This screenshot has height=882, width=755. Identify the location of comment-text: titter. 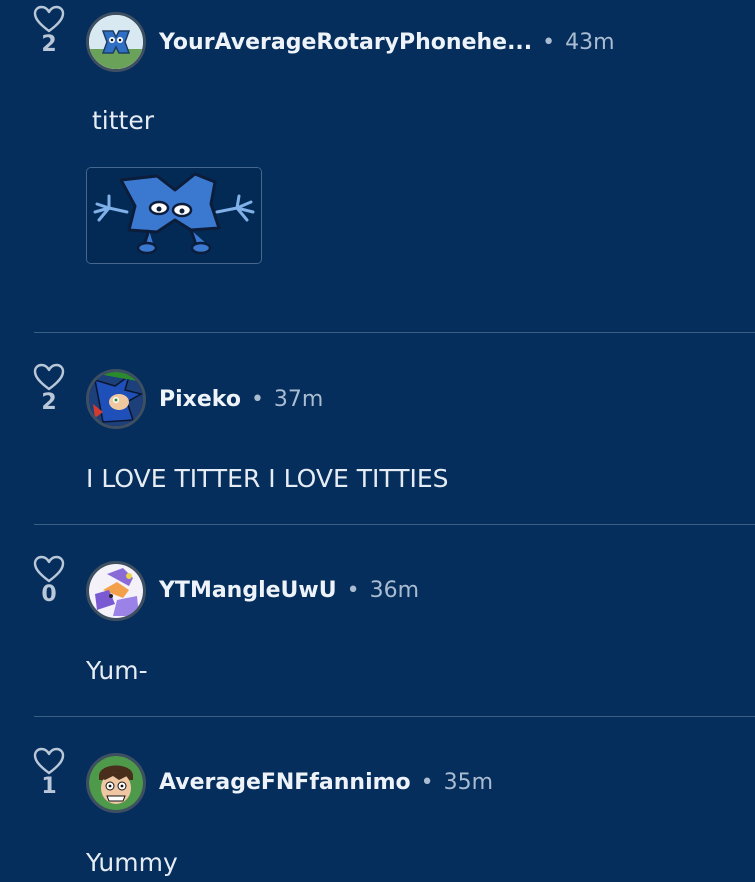
(123, 120).